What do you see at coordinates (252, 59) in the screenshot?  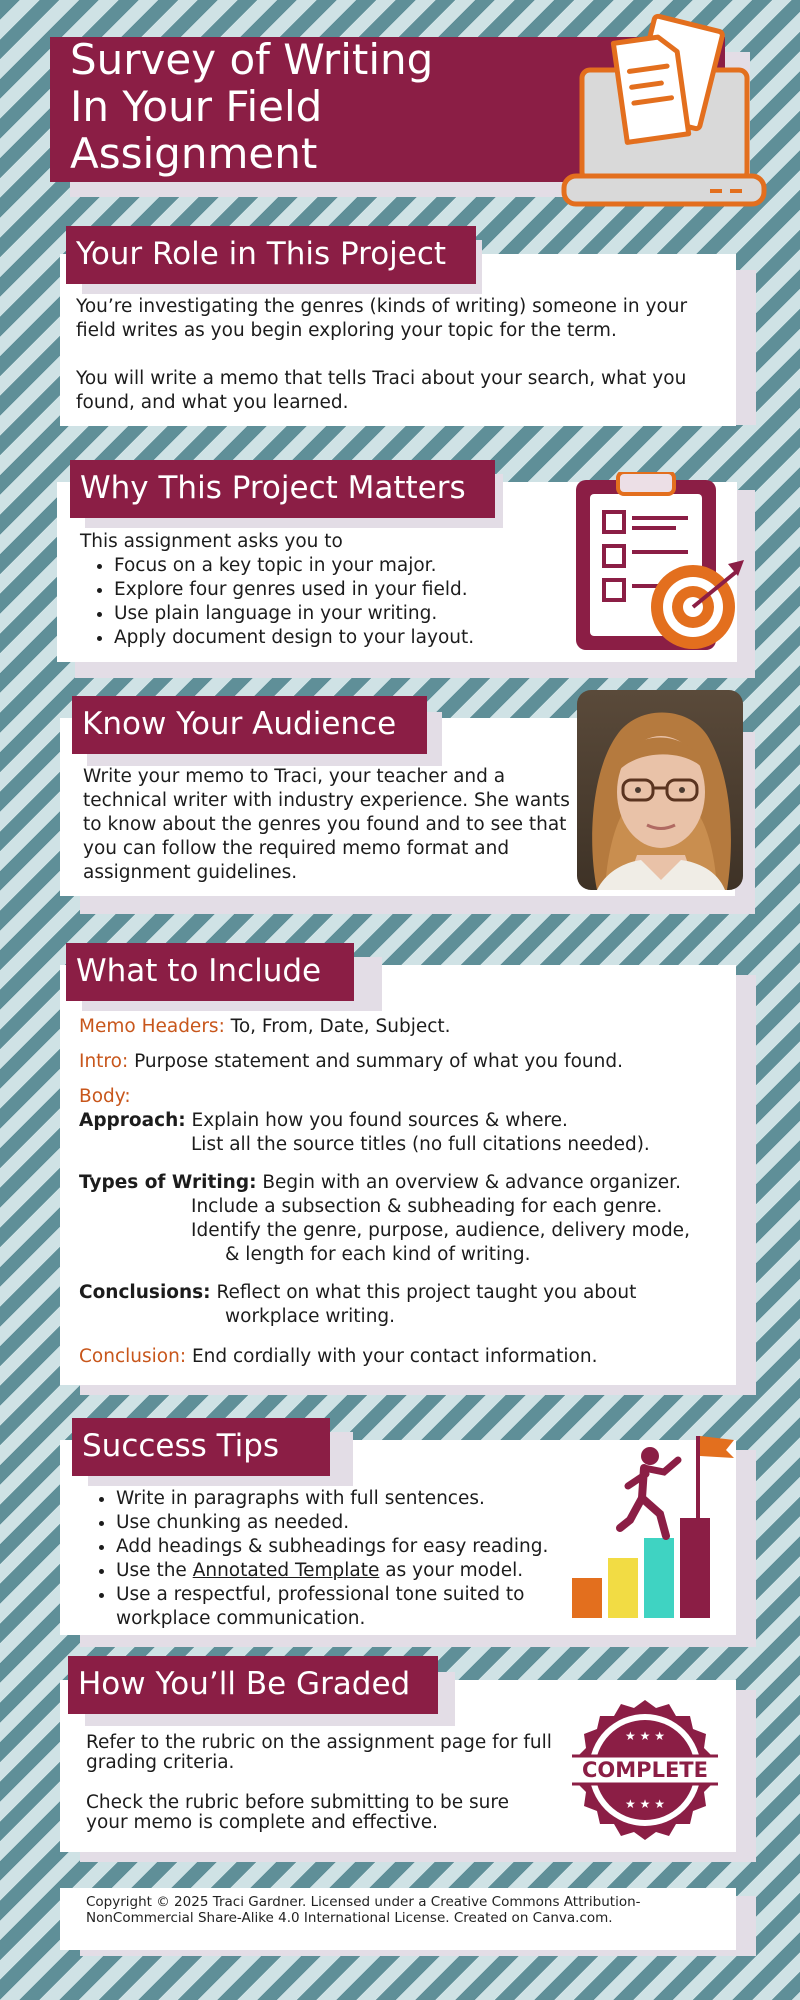 I see `title-line: Survey of Writing` at bounding box center [252, 59].